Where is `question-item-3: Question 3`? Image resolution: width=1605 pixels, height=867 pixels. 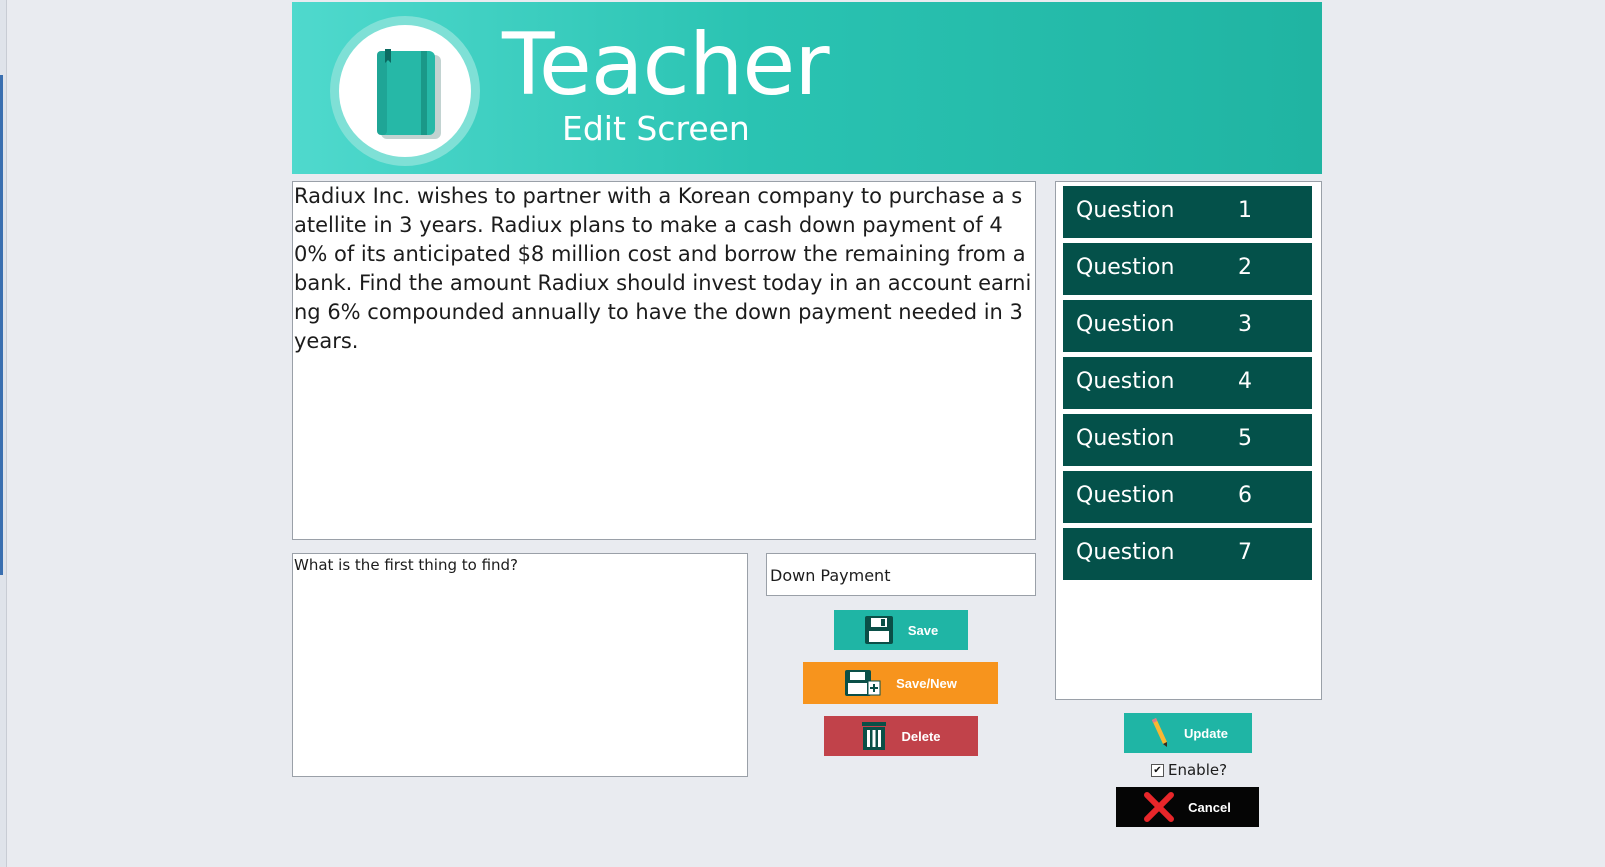
question-item-3: Question 3 is located at coordinates (1187, 326).